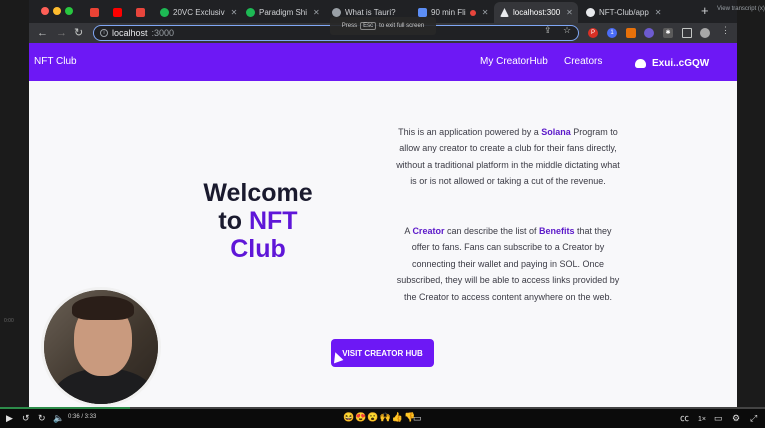  What do you see at coordinates (417, 418) in the screenshot?
I see `comment-icon: ▭` at bounding box center [417, 418].